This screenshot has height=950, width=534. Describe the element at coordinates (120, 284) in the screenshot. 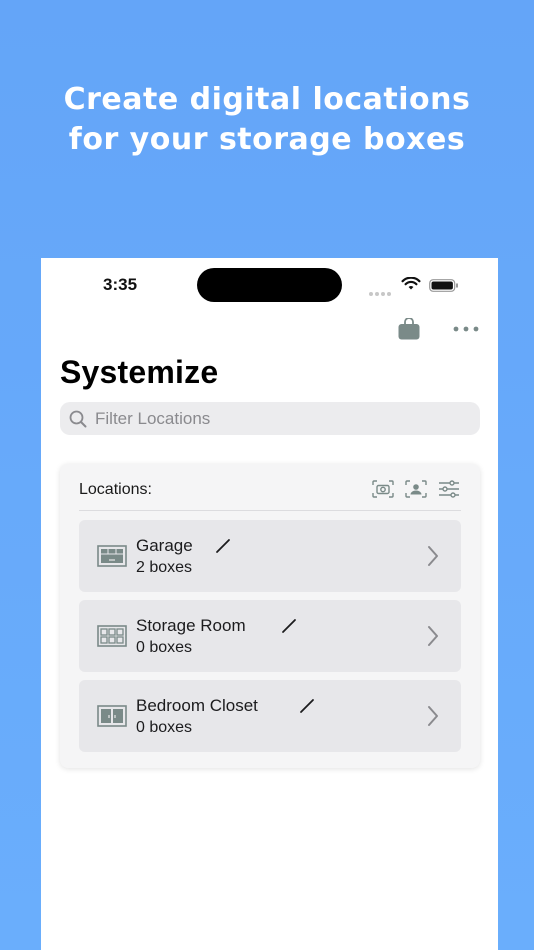

I see `status-time: 3:35` at that location.